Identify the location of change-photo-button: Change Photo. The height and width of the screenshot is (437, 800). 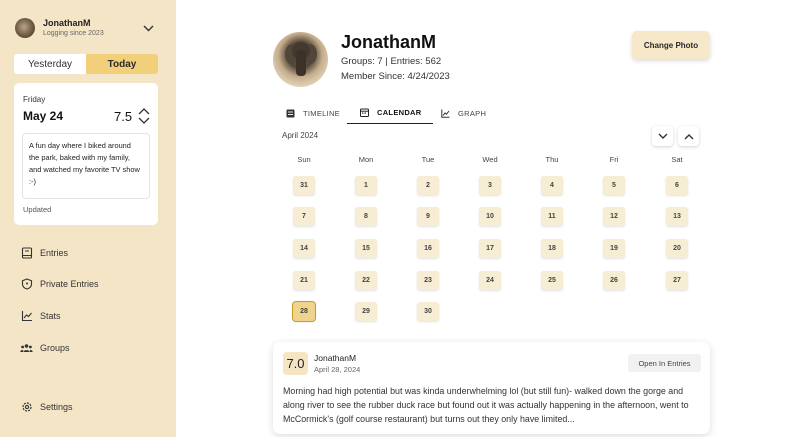
(671, 45).